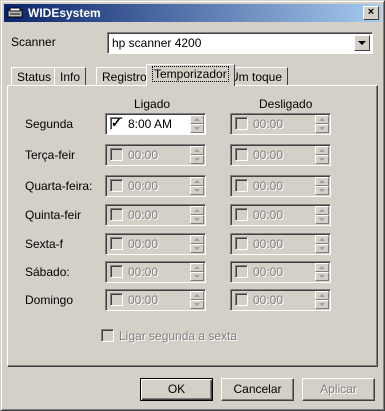 This screenshot has height=411, width=385. I want to click on day-label: Quarta-feira:, so click(59, 186).